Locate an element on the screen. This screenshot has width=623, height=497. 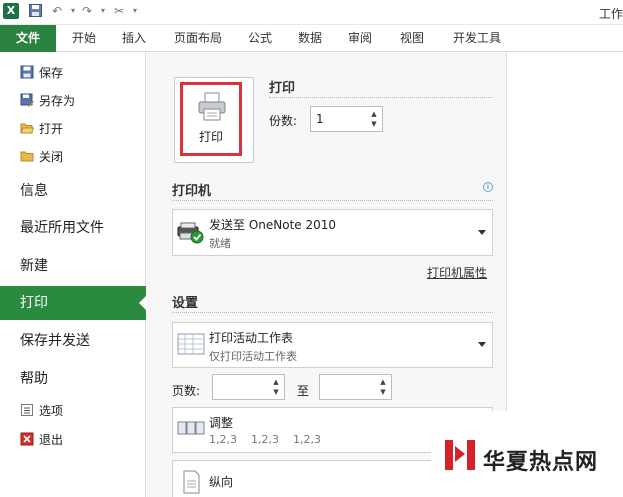
printer-name: 发送至 OneNote 2010 is located at coordinates (273, 225).